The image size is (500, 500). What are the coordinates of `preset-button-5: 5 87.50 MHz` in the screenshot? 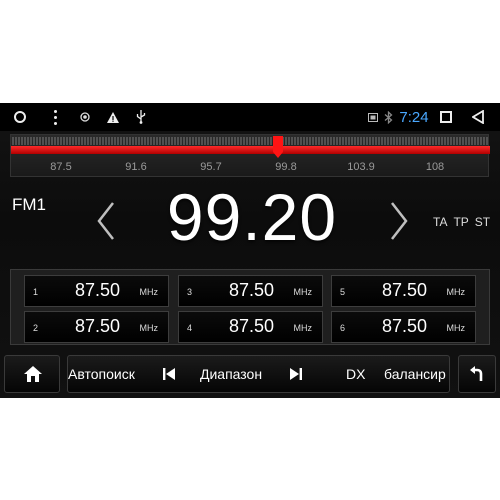 It's located at (403, 291).